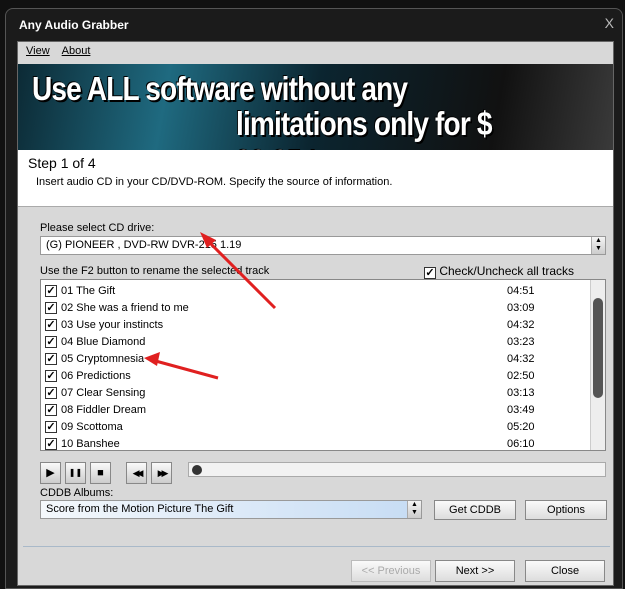 This screenshot has height=589, width=625. I want to click on annotation-arrows, so click(210, 306).